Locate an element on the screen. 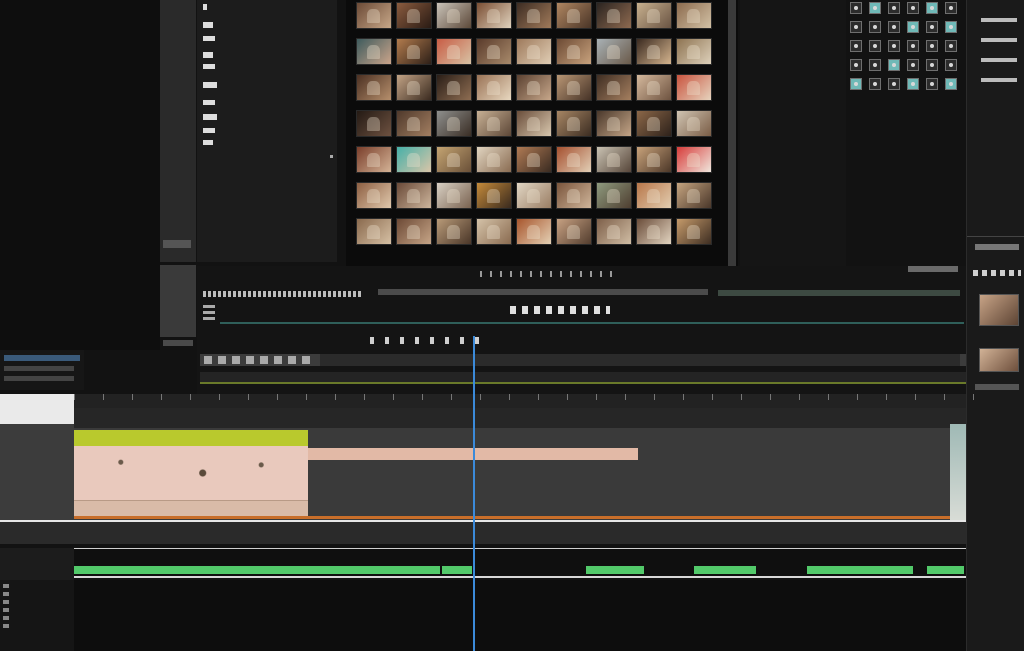  timeline-navigation-bar is located at coordinates (583, 378).